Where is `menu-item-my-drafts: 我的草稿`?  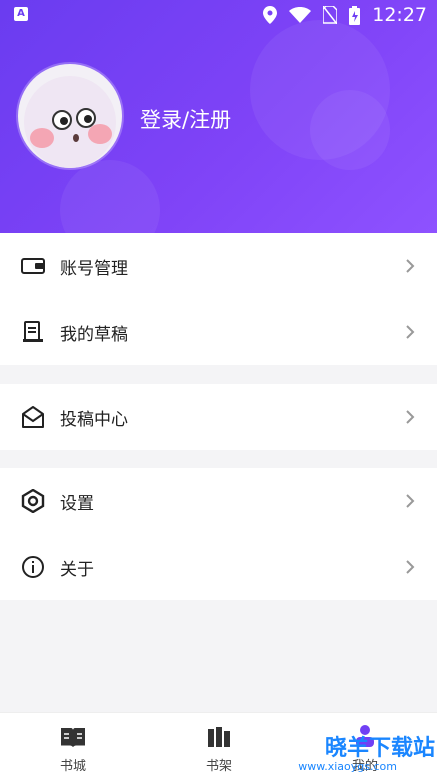
menu-item-my-drafts: 我的草稿 is located at coordinates (218, 332).